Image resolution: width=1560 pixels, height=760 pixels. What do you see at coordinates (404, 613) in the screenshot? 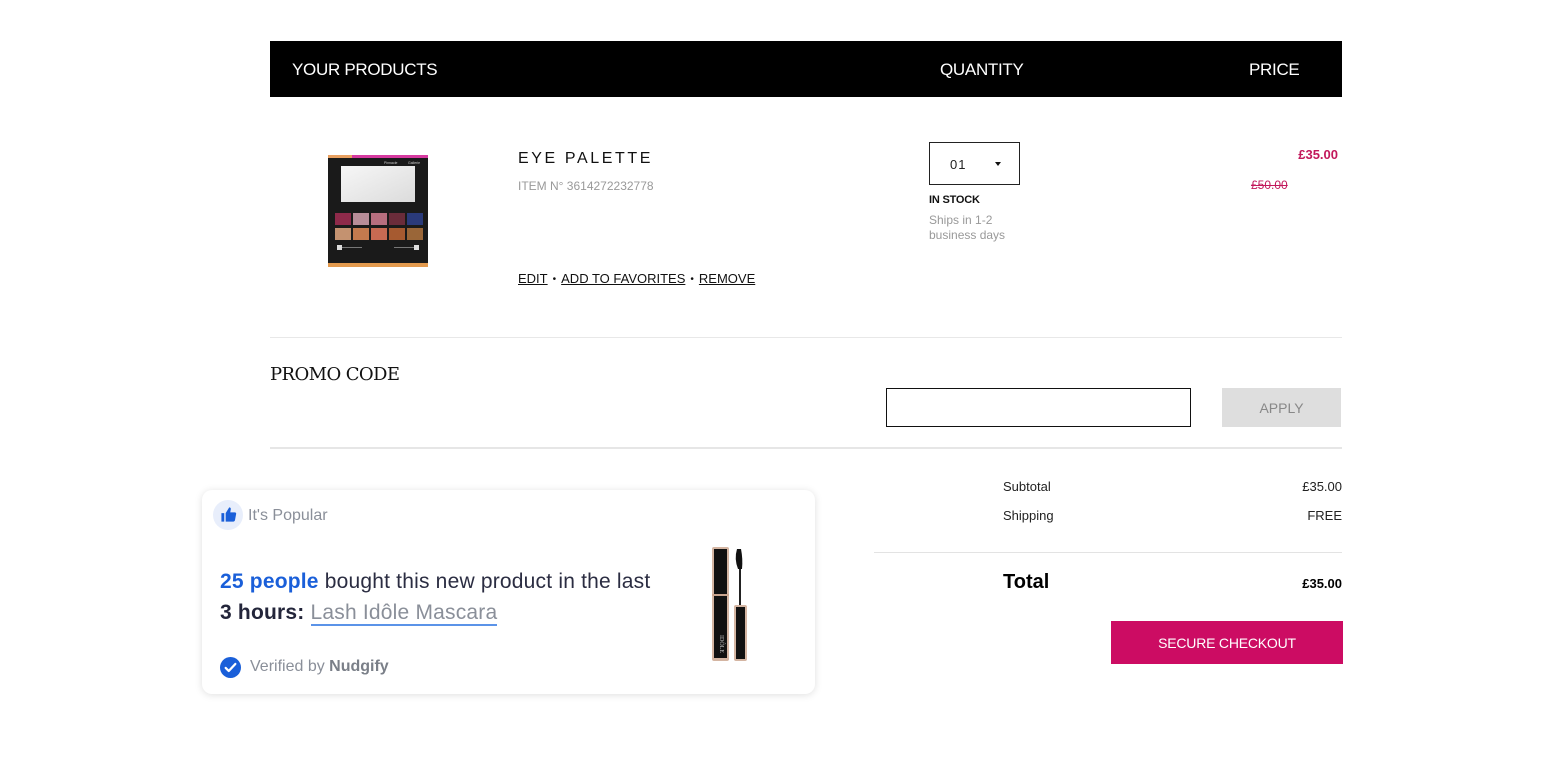
I see `product-link: Lash Idôle Mascara` at bounding box center [404, 613].